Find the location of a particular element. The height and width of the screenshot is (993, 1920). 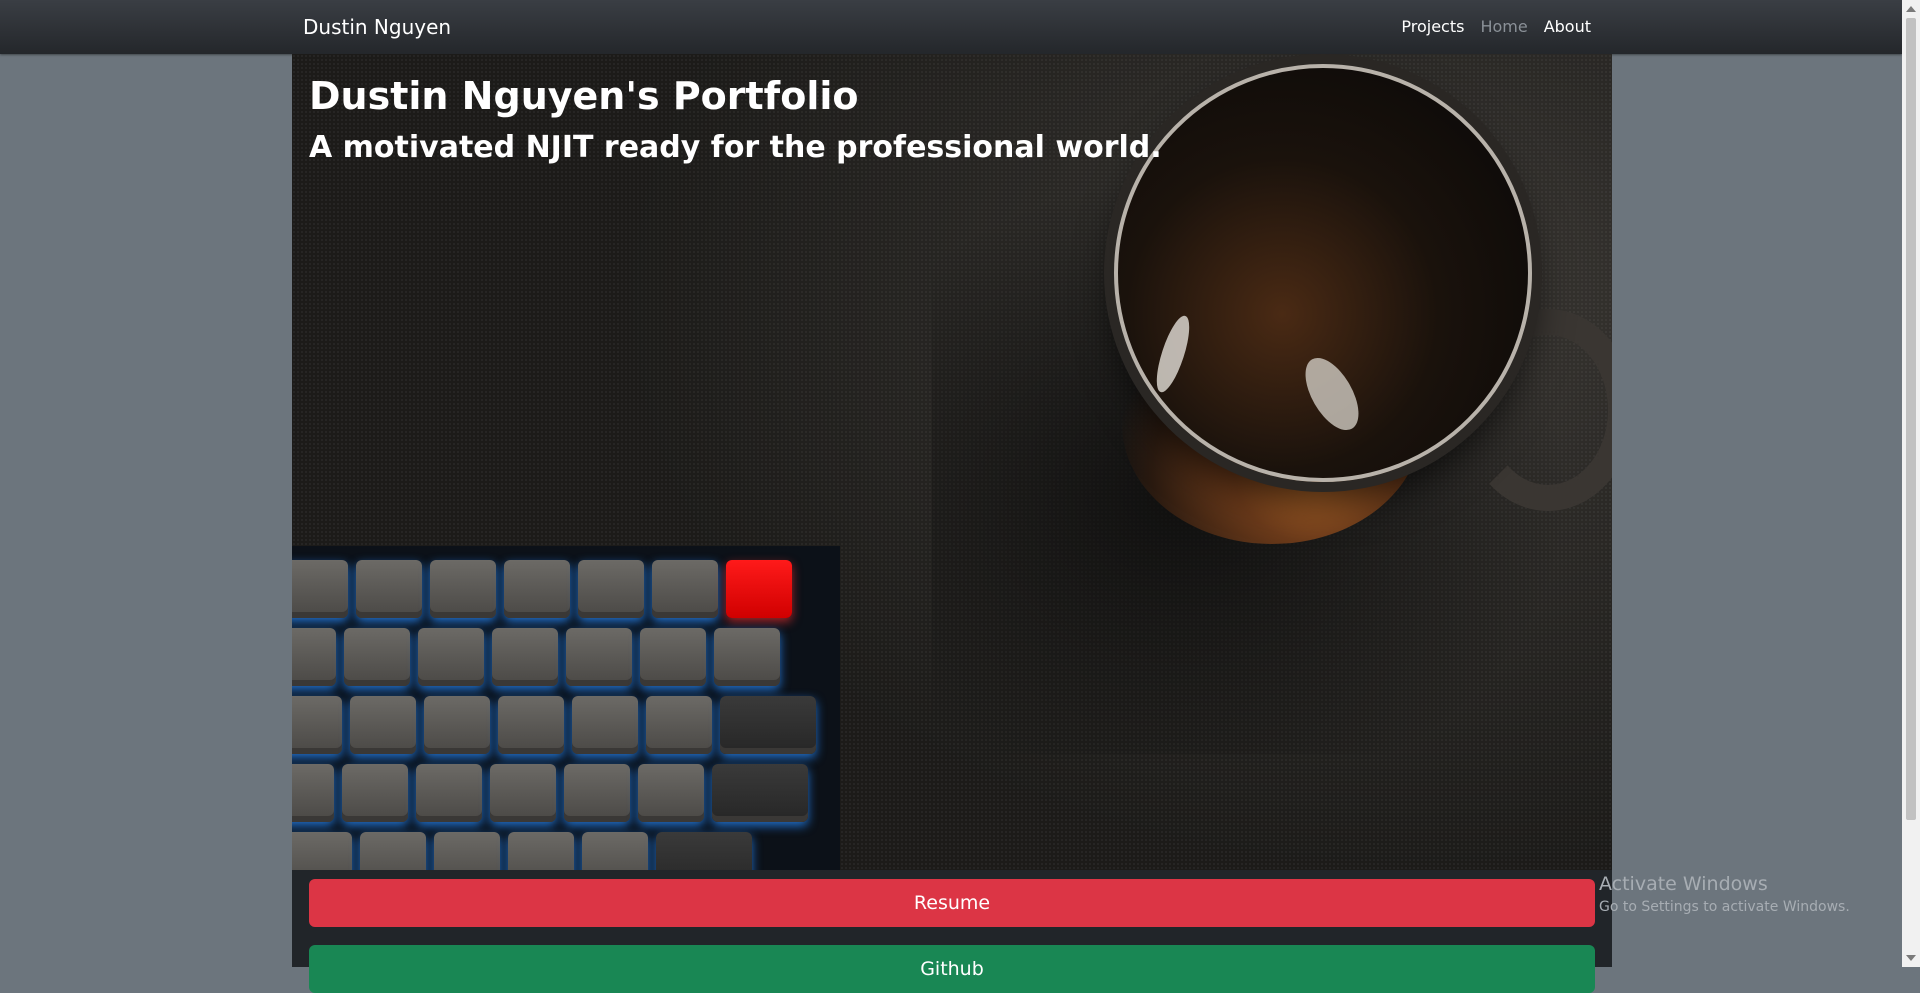

nav-link-about: About is located at coordinates (1567, 26).